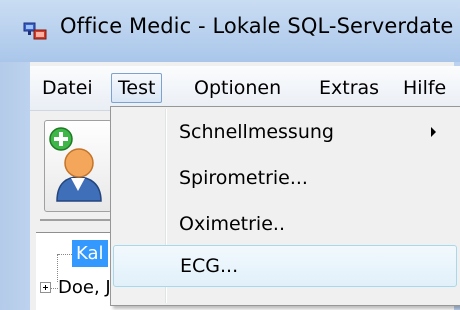  I want to click on menu-datei: Datei, so click(67, 88).